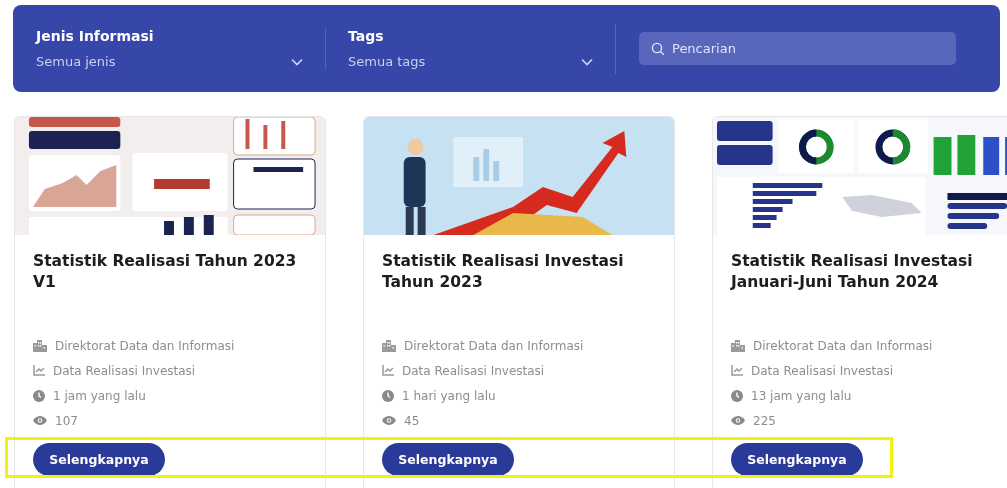 This screenshot has width=1007, height=488. I want to click on filter-label: Tags, so click(366, 36).